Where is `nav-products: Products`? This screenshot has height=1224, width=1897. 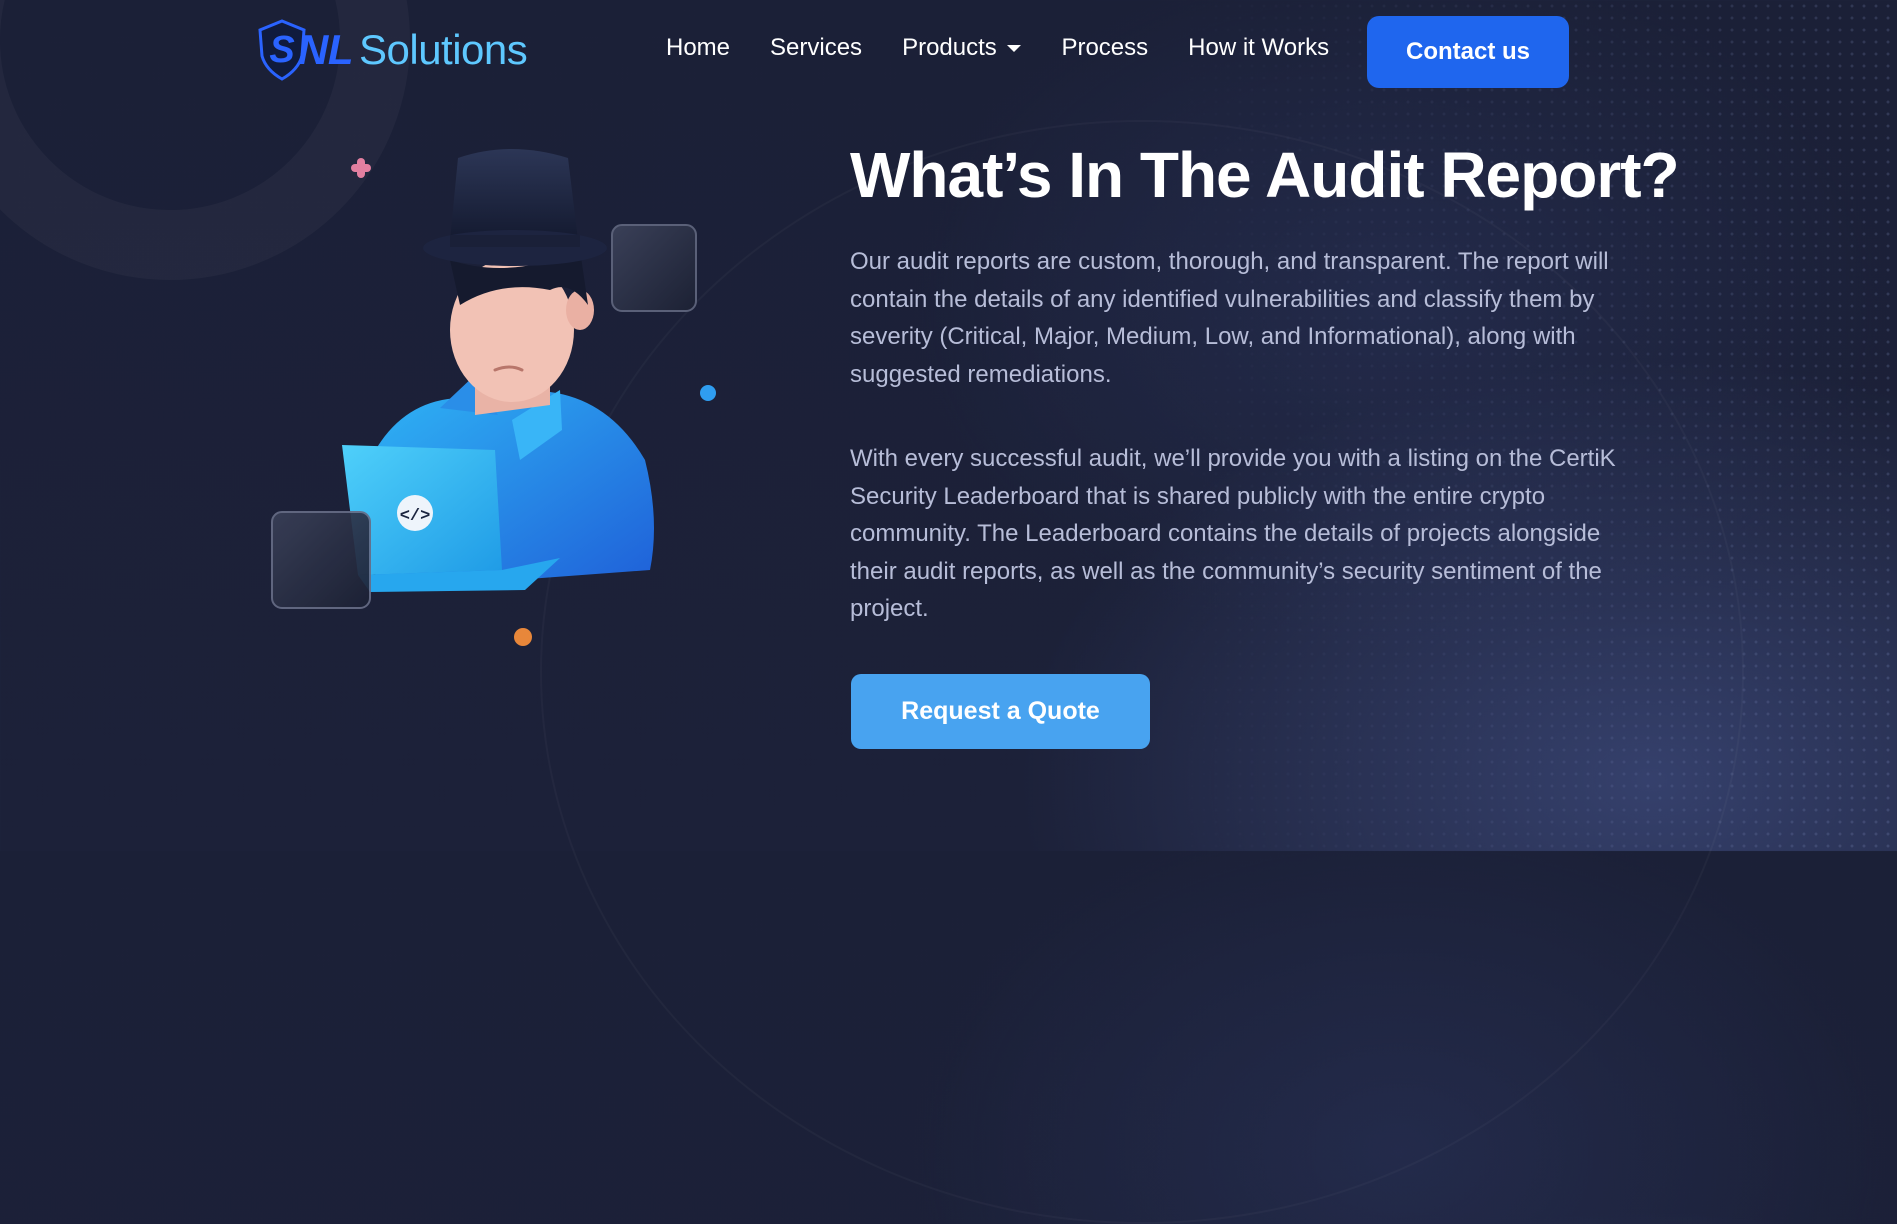 nav-products: Products is located at coordinates (962, 48).